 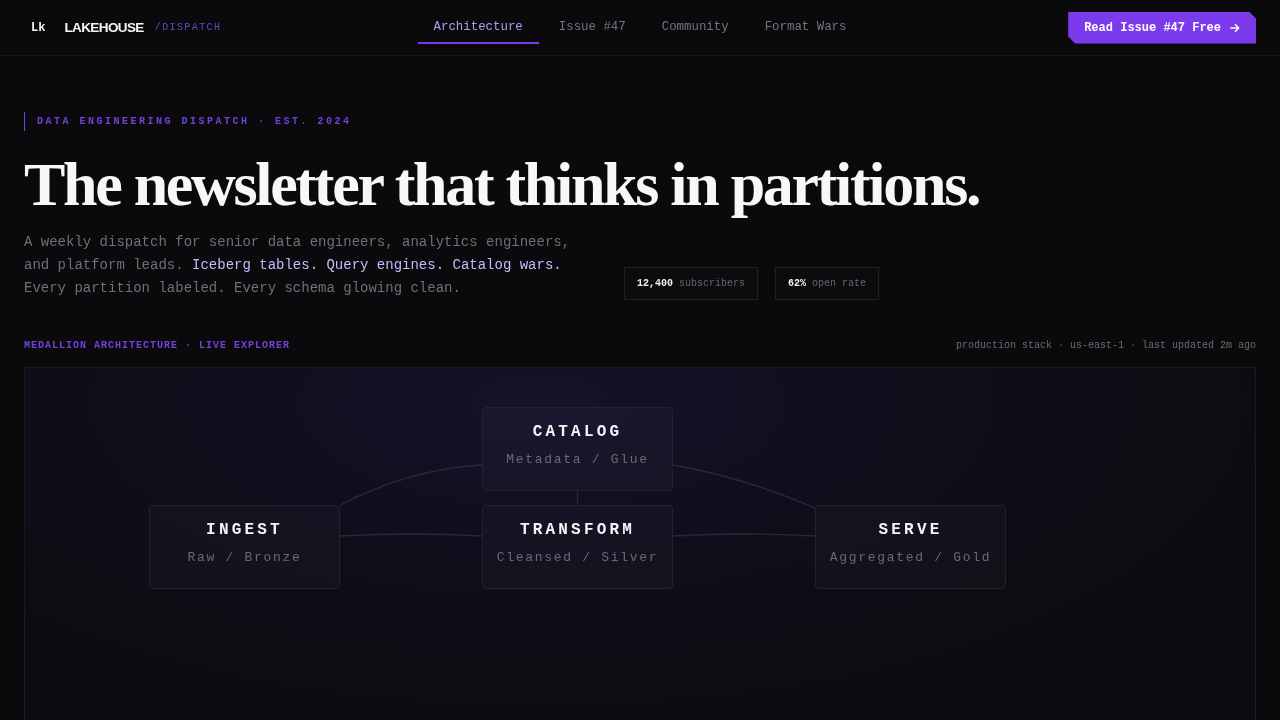 I want to click on lead-paragraph: A weekly dispatch for senior data engineers, analytics engineers, and platform leads. Iceberg tables. Query engines. Catalog wars. Every partition labeled. Every schema glowing clean., so click(x=298, y=265).